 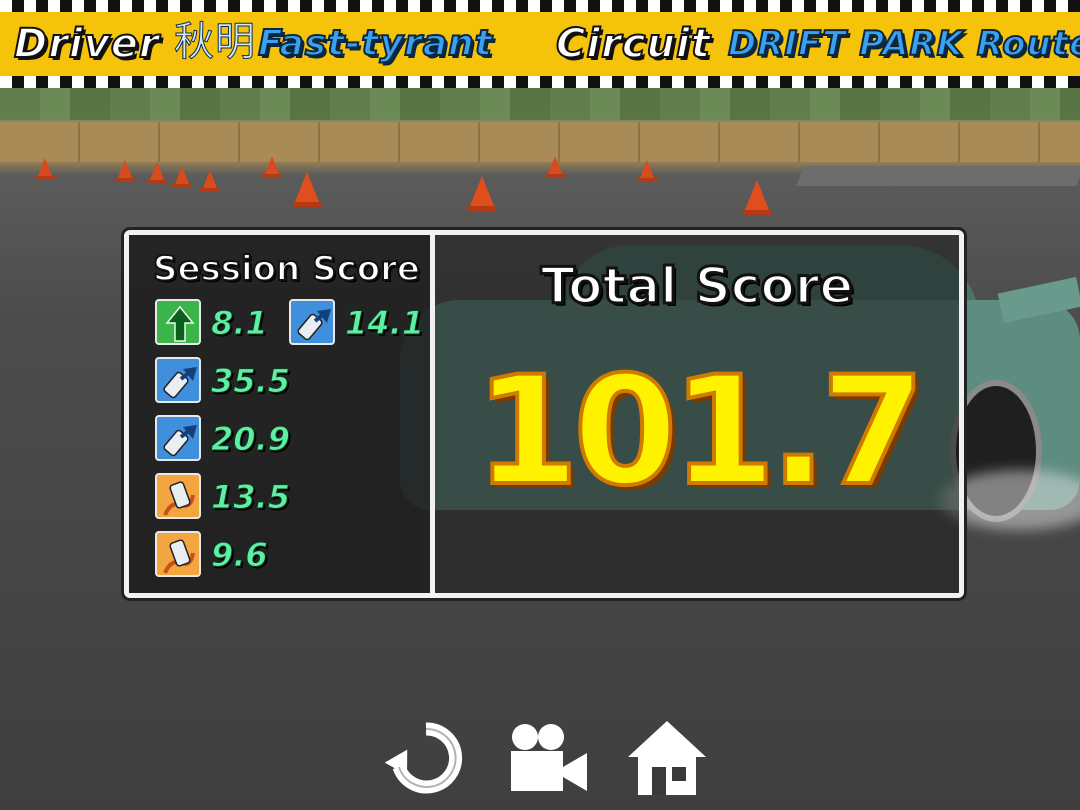 I want to click on session-score-value: 13.5, so click(x=251, y=497).